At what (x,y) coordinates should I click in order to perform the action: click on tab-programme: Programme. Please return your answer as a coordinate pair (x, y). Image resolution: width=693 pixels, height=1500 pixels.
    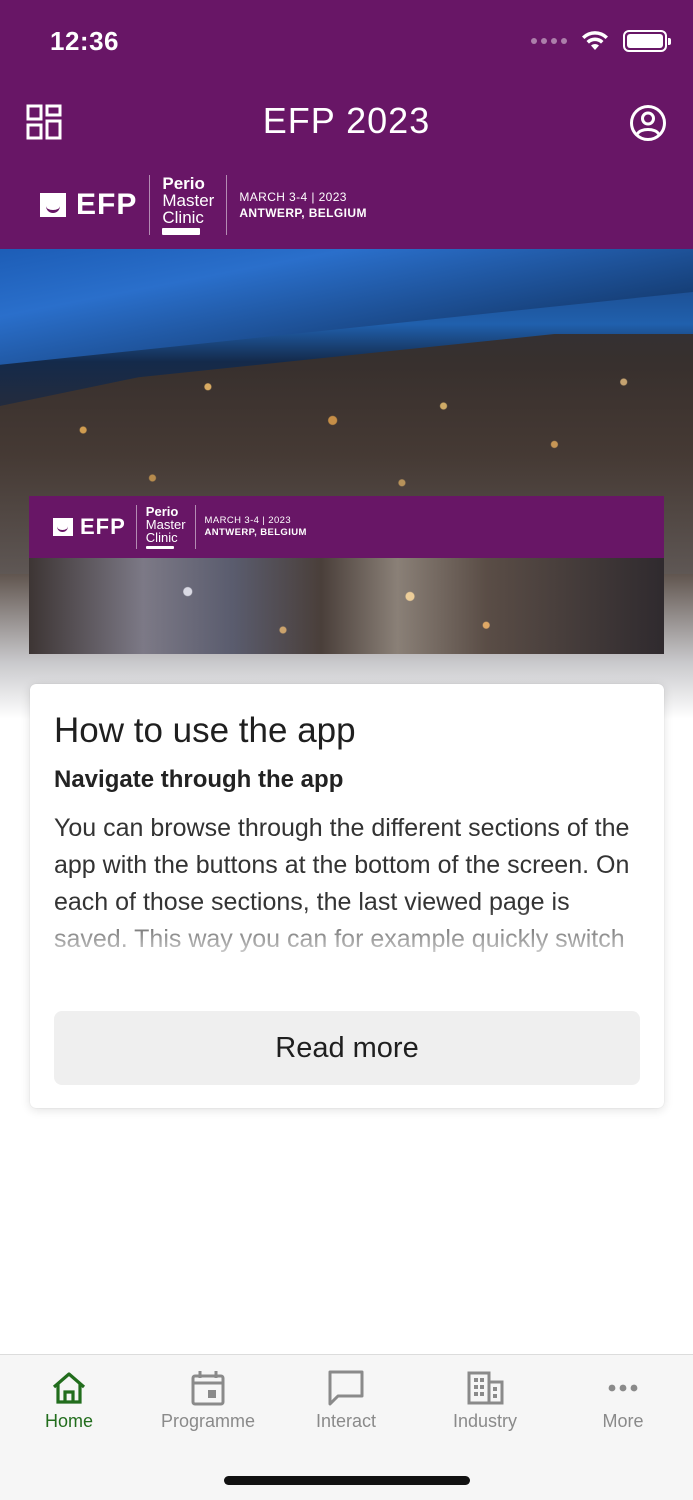
    Looking at the image, I should click on (208, 1400).